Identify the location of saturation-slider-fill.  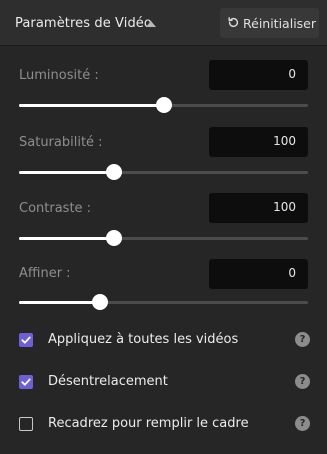
(67, 172).